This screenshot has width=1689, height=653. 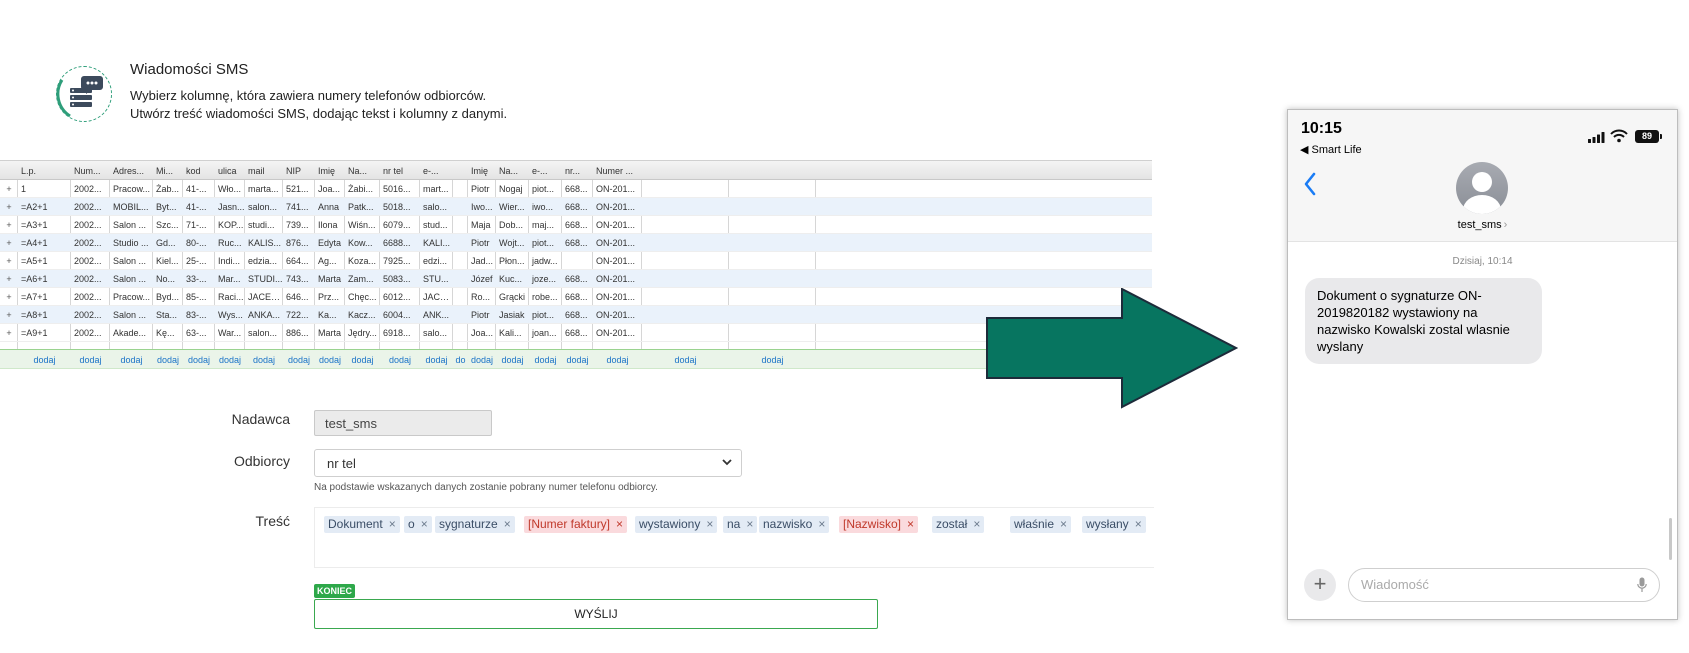 What do you see at coordinates (1114, 524) in the screenshot?
I see `content-text-tag: wysłany ×` at bounding box center [1114, 524].